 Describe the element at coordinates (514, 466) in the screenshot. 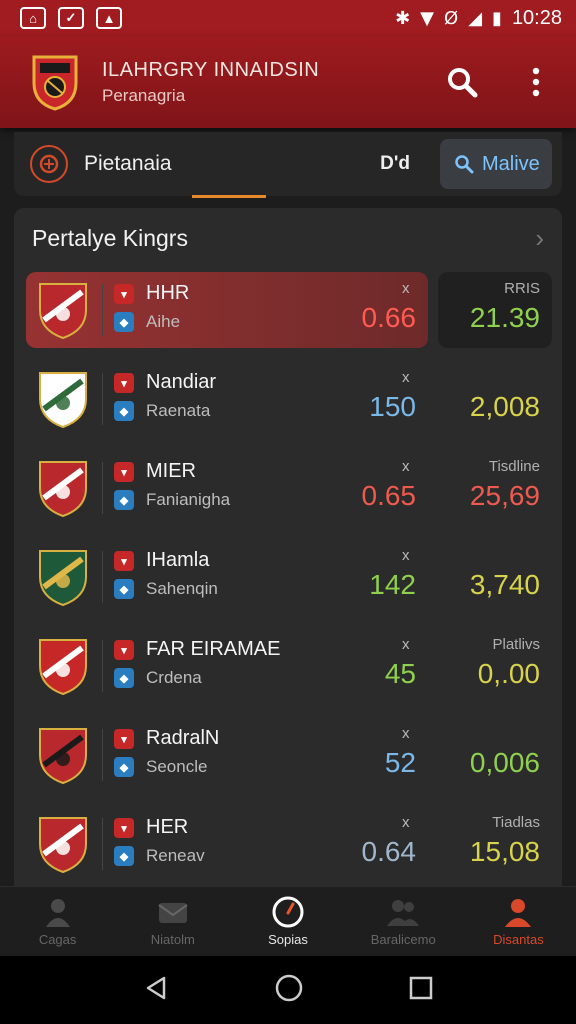

I see `stat-label: Tisdline` at that location.